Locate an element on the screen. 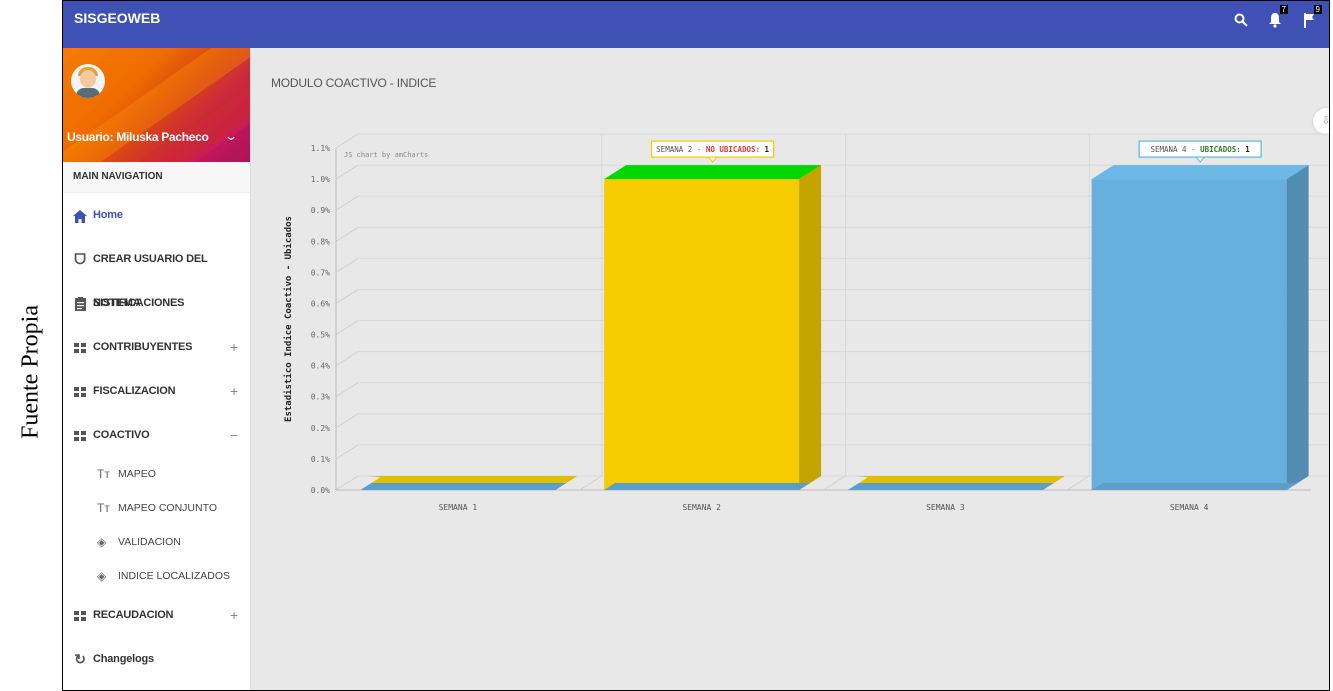  sidebar-item-fiscalizacion: FISCALIZACION + is located at coordinates (156, 391).